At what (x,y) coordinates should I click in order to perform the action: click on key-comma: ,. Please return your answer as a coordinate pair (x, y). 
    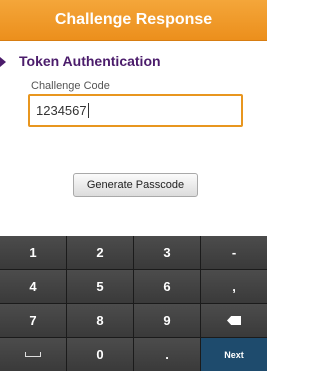
    Looking at the image, I should click on (234, 286).